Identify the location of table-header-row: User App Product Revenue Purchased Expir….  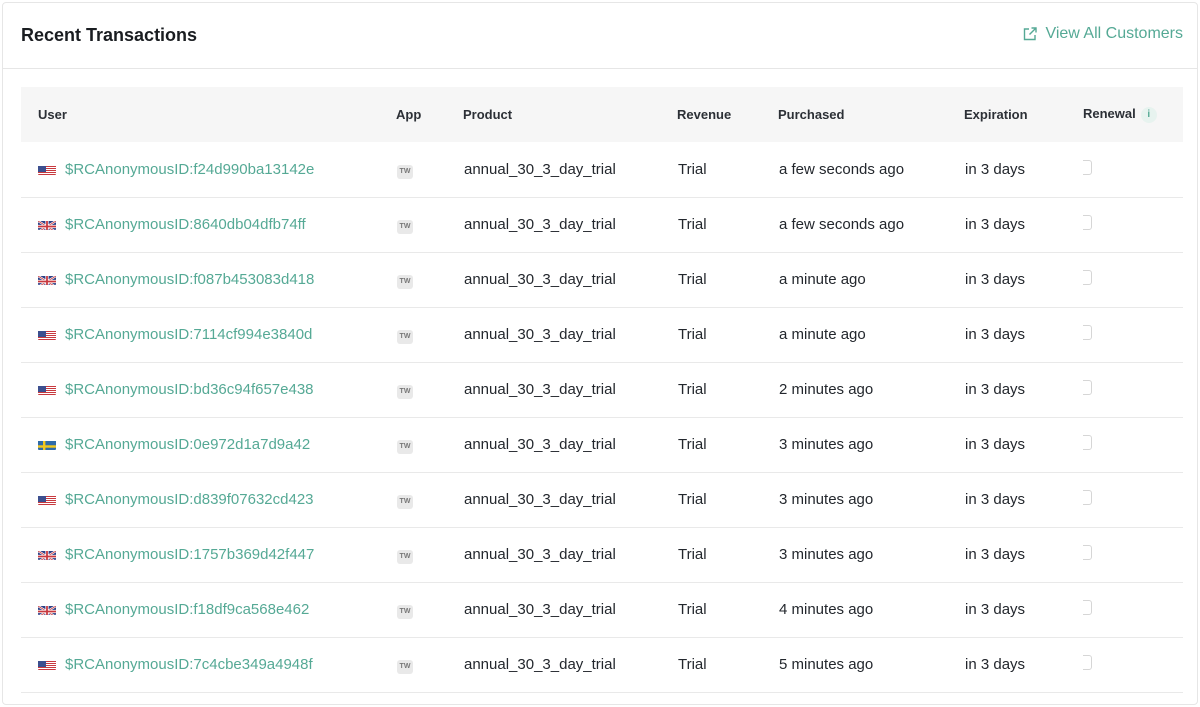
(602, 114).